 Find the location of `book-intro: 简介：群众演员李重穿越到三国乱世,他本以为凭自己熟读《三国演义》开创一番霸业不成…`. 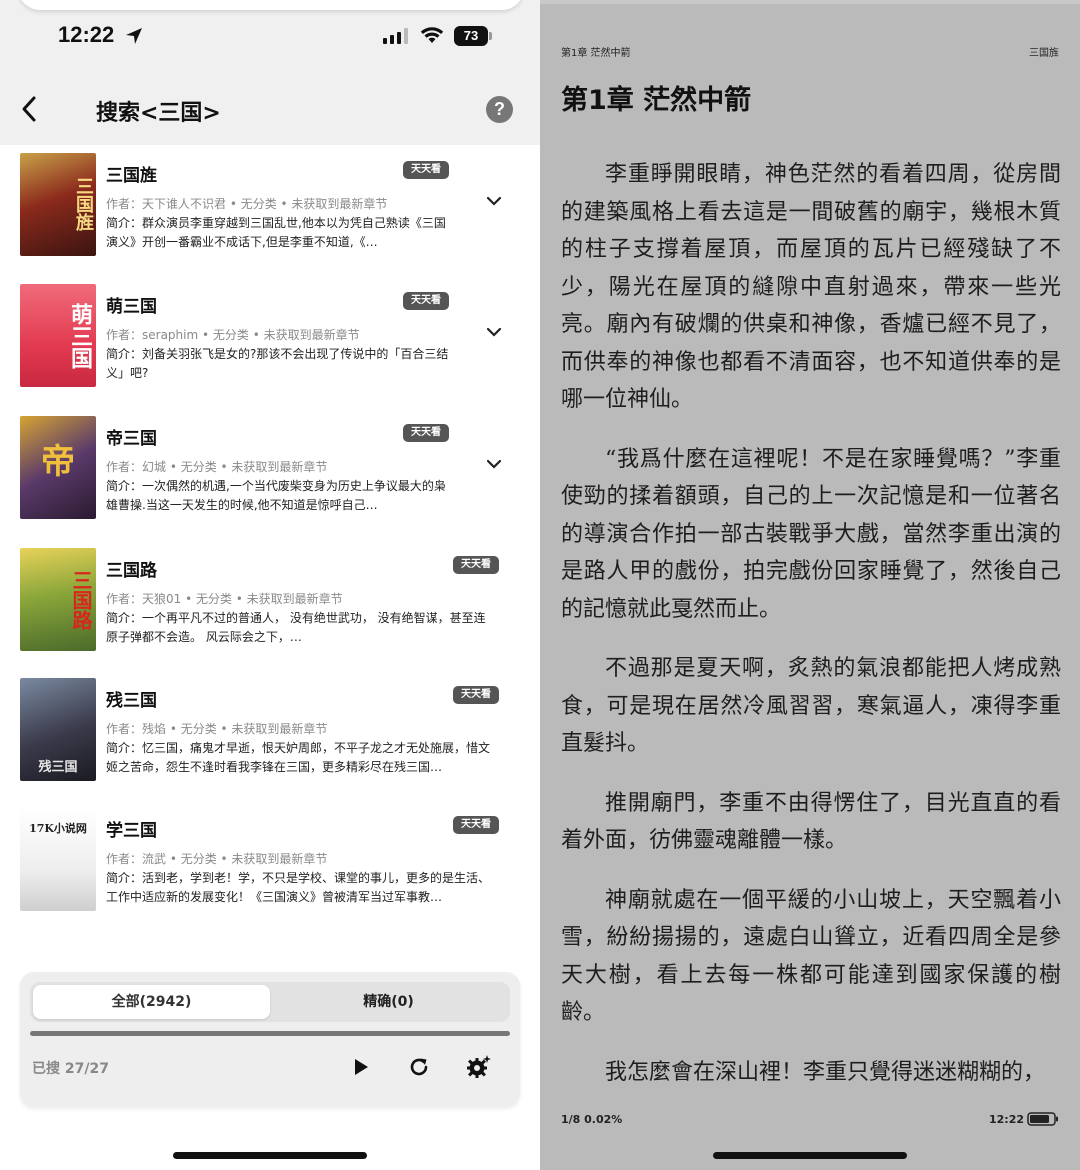

book-intro: 简介：群众演员李重穿越到三国乱世,他本以为凭自己熟读《三国演义》开创一番霸业不成… is located at coordinates (276, 232).